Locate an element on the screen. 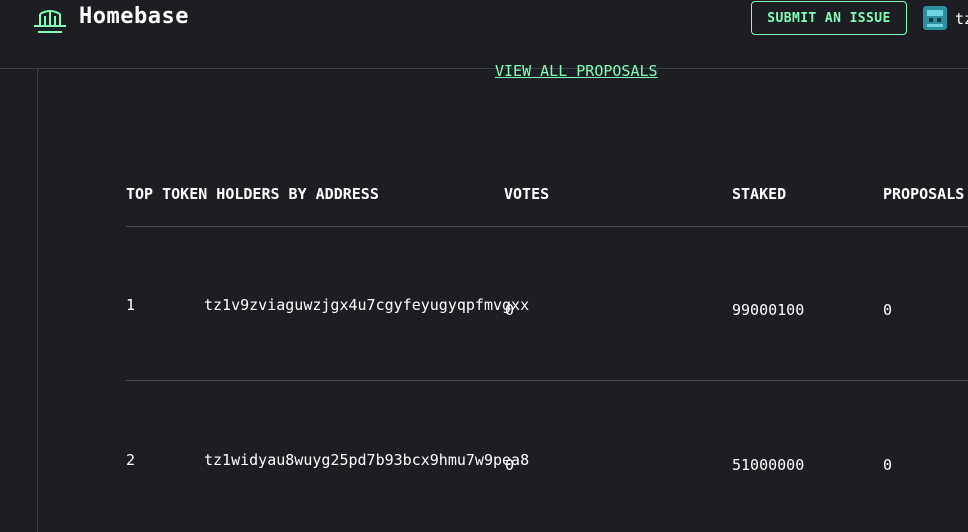  sidebar-divider is located at coordinates (37, 300).